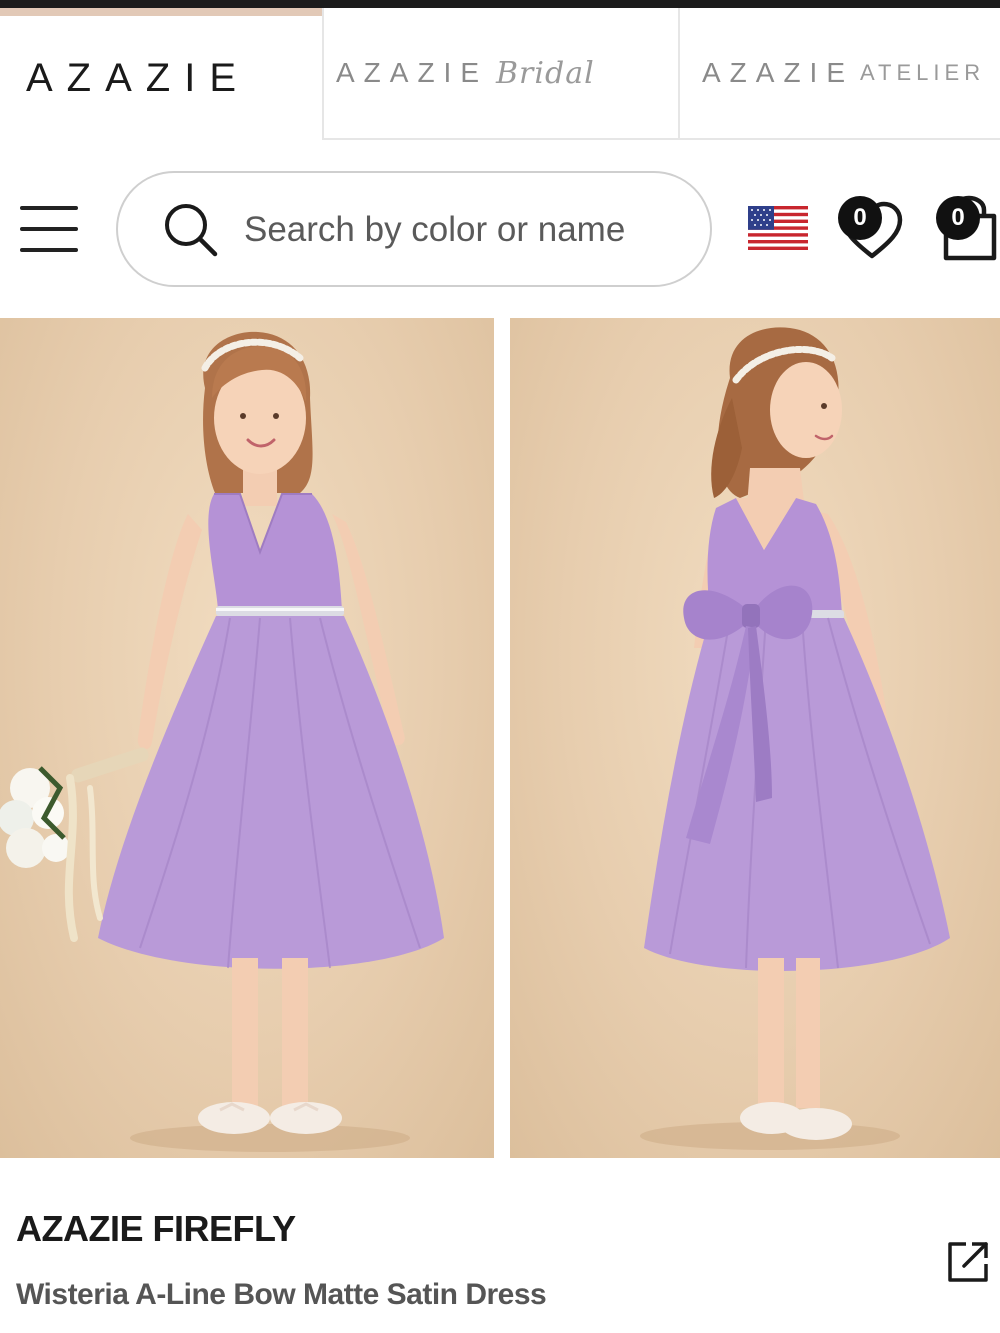 The width and height of the screenshot is (1000, 1333). What do you see at coordinates (138, 77) in the screenshot?
I see `brand-logo: AZAZIE` at bounding box center [138, 77].